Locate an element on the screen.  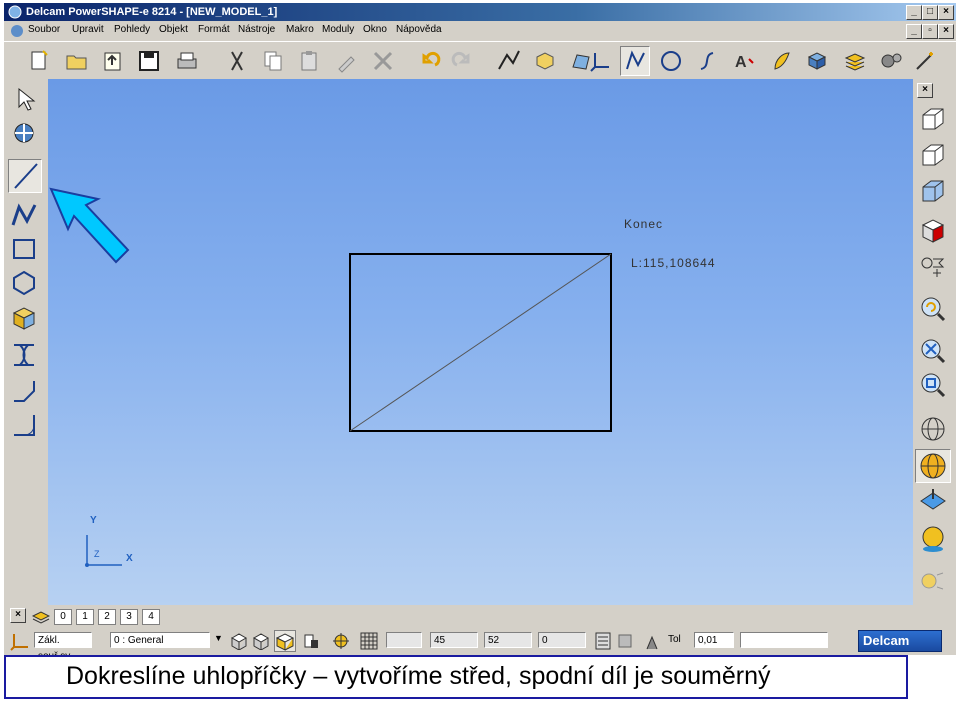
curve-tool-icon is located at coordinates (707, 61).